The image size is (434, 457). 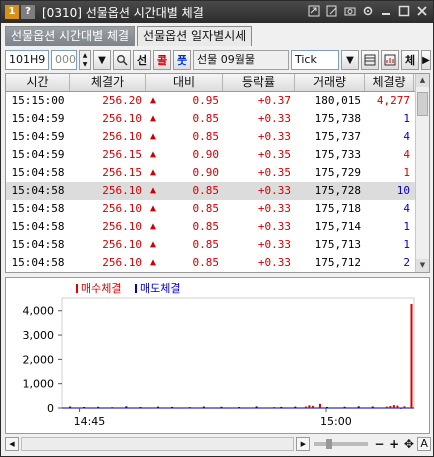 I want to click on zoom-slider, so click(x=341, y=444).